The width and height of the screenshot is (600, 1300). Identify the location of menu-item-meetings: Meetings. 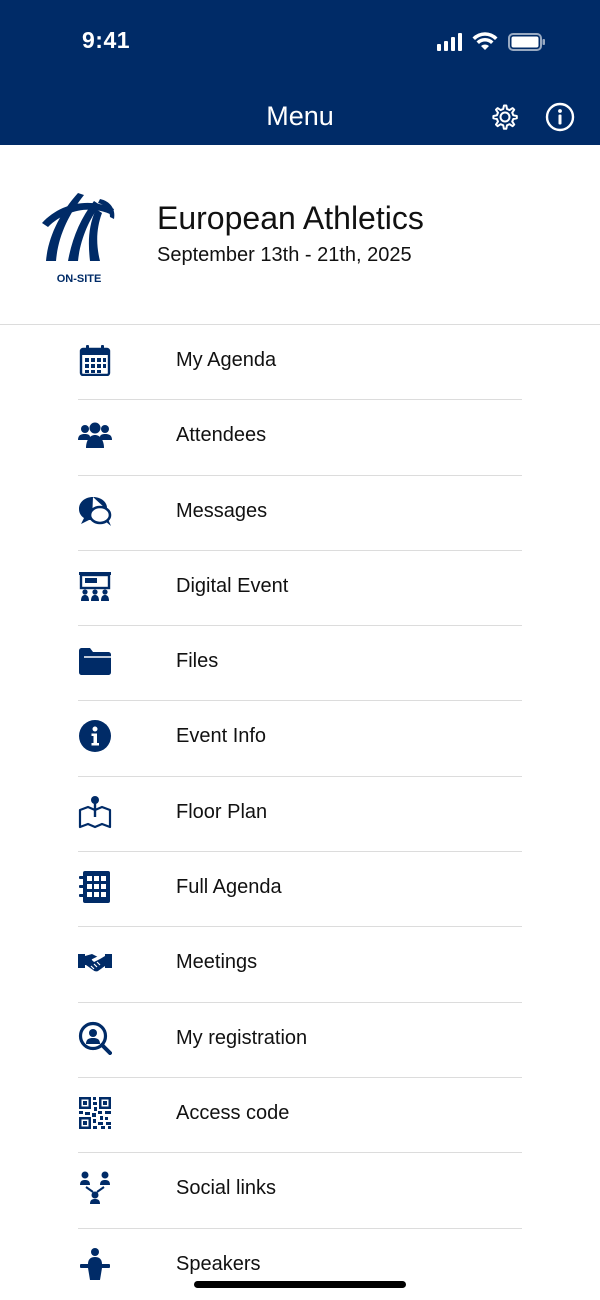
(300, 965).